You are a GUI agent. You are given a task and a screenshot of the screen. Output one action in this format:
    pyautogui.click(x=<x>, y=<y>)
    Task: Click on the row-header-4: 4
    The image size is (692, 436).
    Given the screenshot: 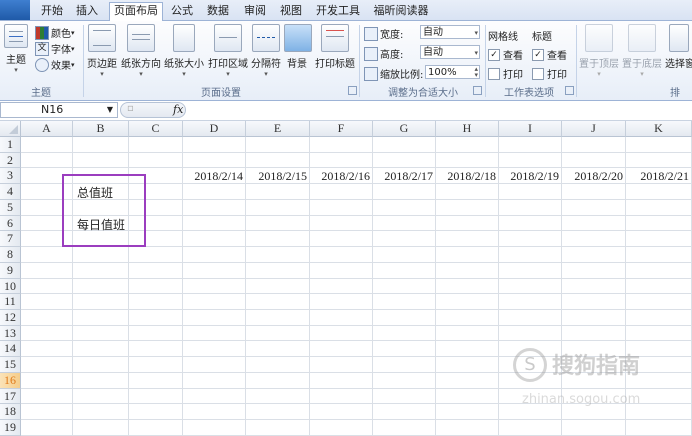 What is the action you would take?
    pyautogui.click(x=10, y=192)
    